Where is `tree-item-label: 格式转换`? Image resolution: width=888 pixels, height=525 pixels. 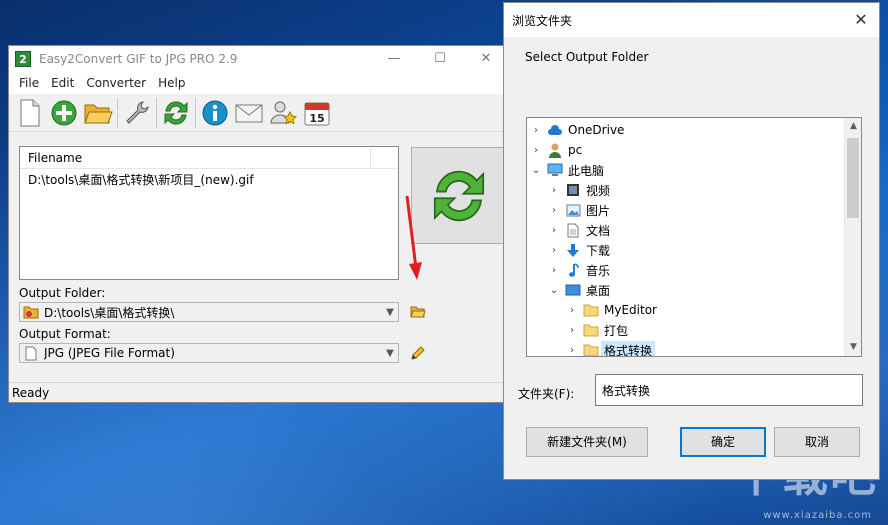 tree-item-label: 格式转换 is located at coordinates (628, 348).